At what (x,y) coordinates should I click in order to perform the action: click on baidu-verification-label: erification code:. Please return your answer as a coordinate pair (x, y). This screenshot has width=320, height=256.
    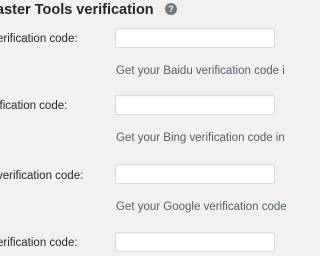
    Looking at the image, I should click on (39, 39).